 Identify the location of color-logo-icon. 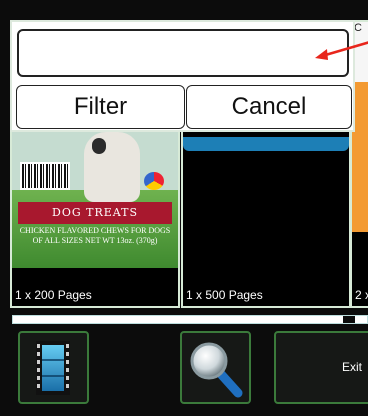
(154, 181).